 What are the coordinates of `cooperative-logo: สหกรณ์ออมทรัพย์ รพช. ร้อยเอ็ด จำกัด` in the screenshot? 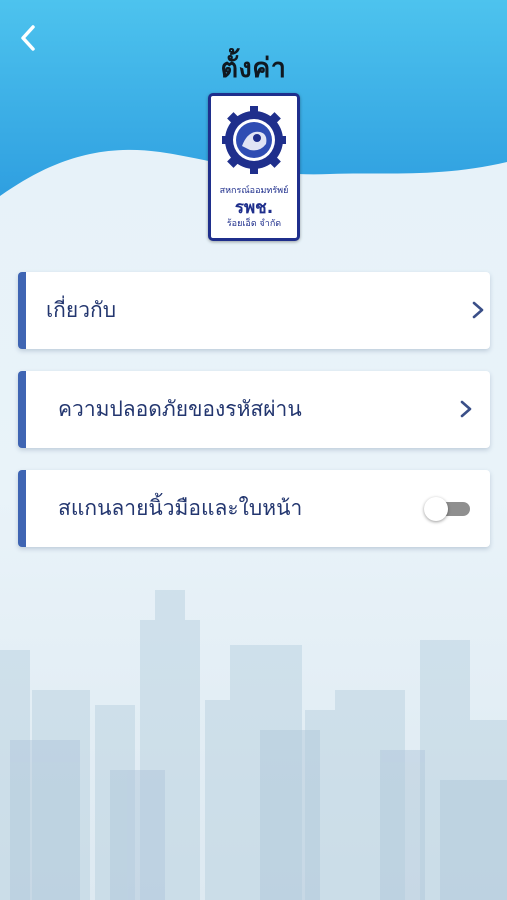 It's located at (254, 167).